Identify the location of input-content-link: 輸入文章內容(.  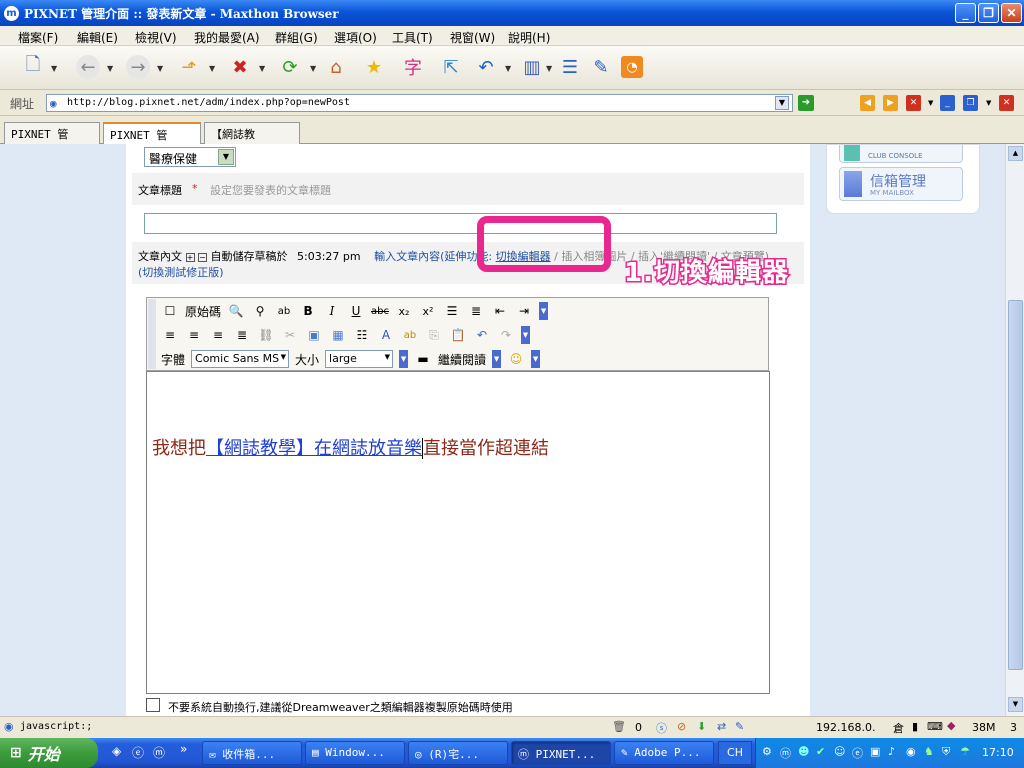
(409, 256).